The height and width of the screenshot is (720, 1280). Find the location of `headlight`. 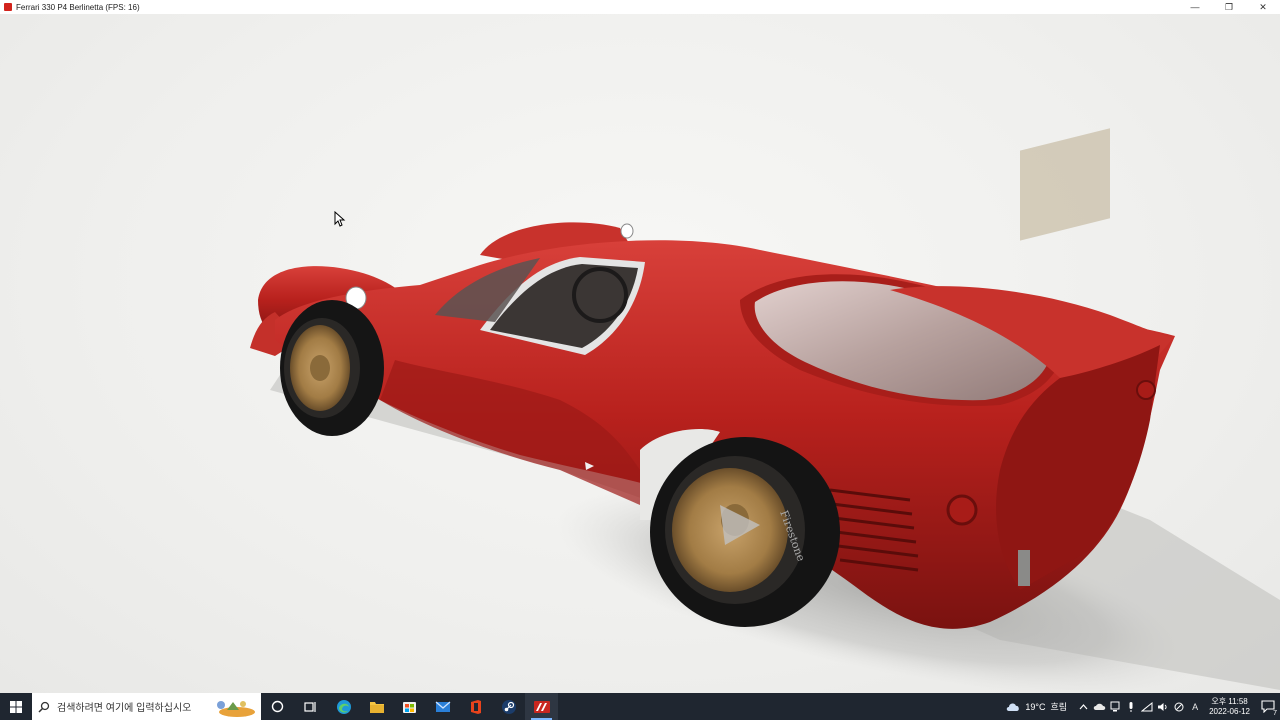

headlight is located at coordinates (627, 231).